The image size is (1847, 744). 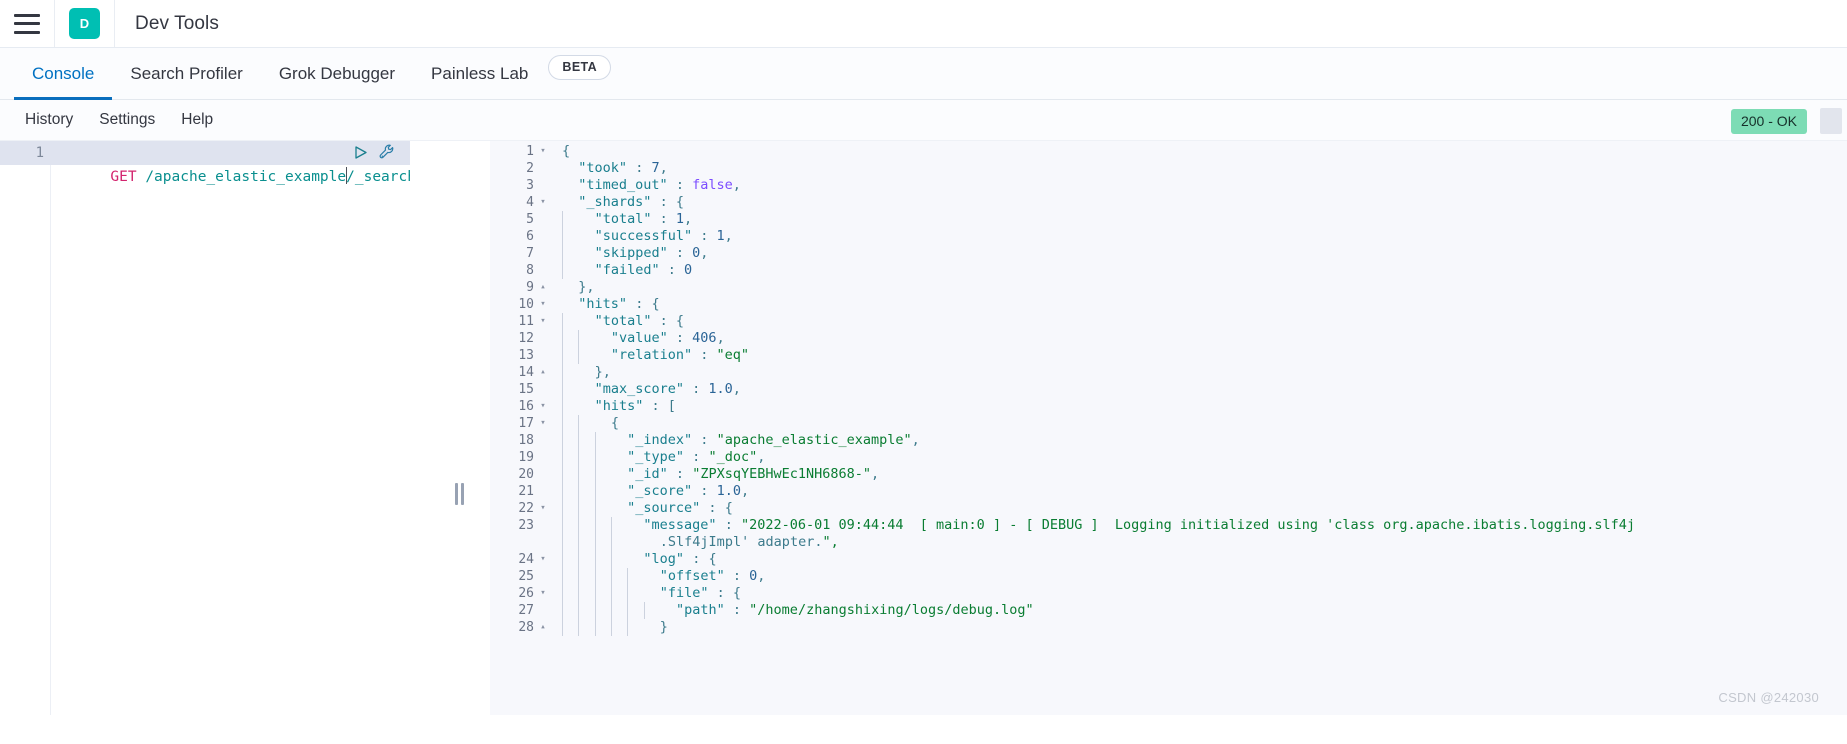 What do you see at coordinates (337, 73) in the screenshot?
I see `tab-grok-debugger: Grok Debugger` at bounding box center [337, 73].